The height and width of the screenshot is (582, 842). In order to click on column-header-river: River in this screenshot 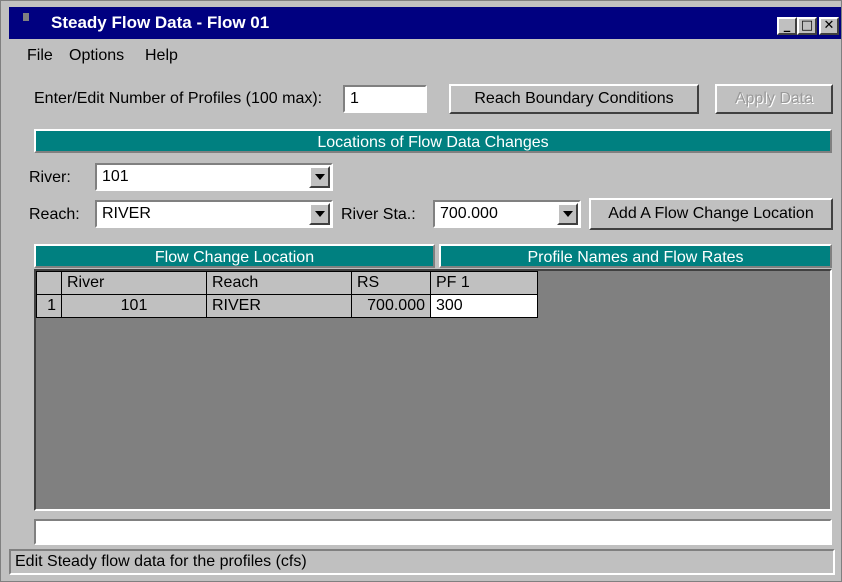, I will do `click(134, 283)`.